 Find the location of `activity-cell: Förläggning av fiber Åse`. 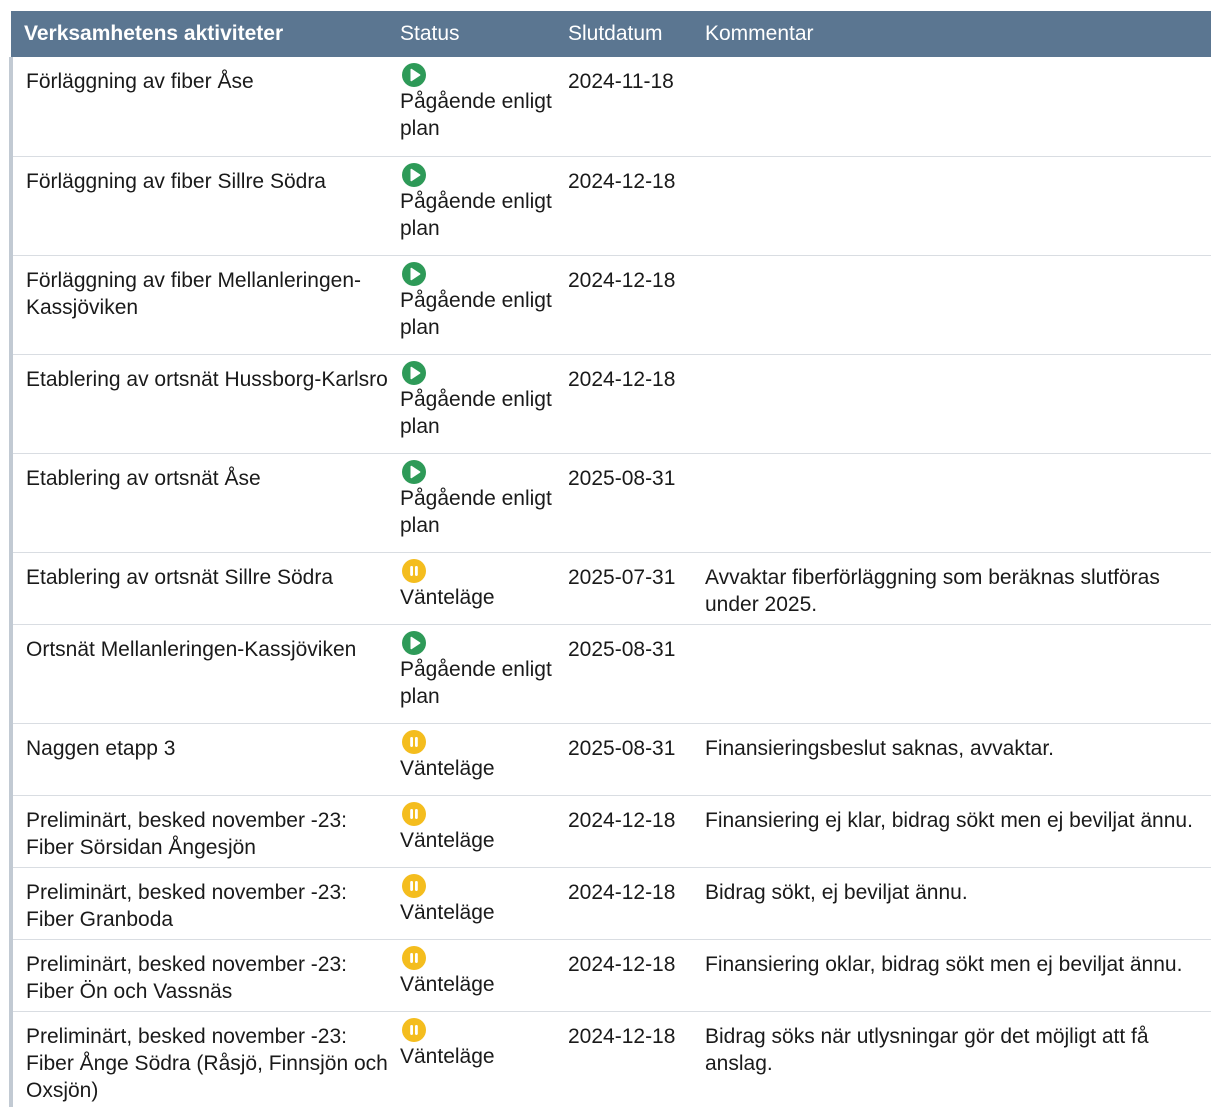

activity-cell: Förläggning av fiber Åse is located at coordinates (199, 107).